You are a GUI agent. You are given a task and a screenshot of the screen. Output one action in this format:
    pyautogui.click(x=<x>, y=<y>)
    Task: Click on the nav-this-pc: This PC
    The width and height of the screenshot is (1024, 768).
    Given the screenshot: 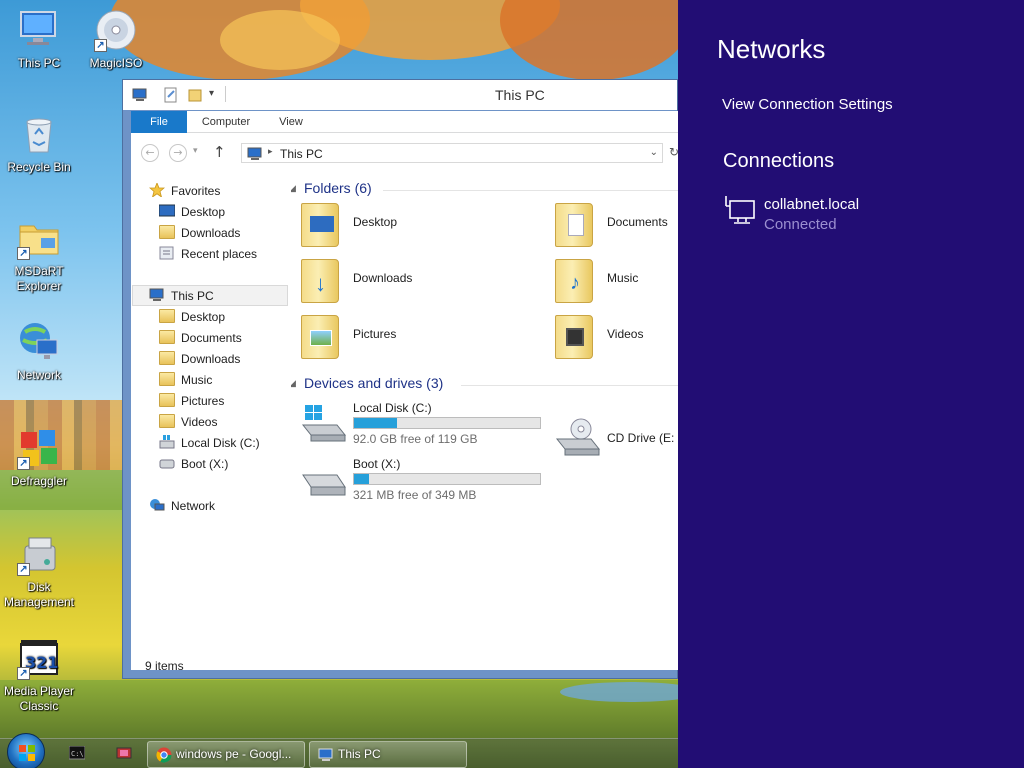 What is the action you would take?
    pyautogui.click(x=181, y=296)
    